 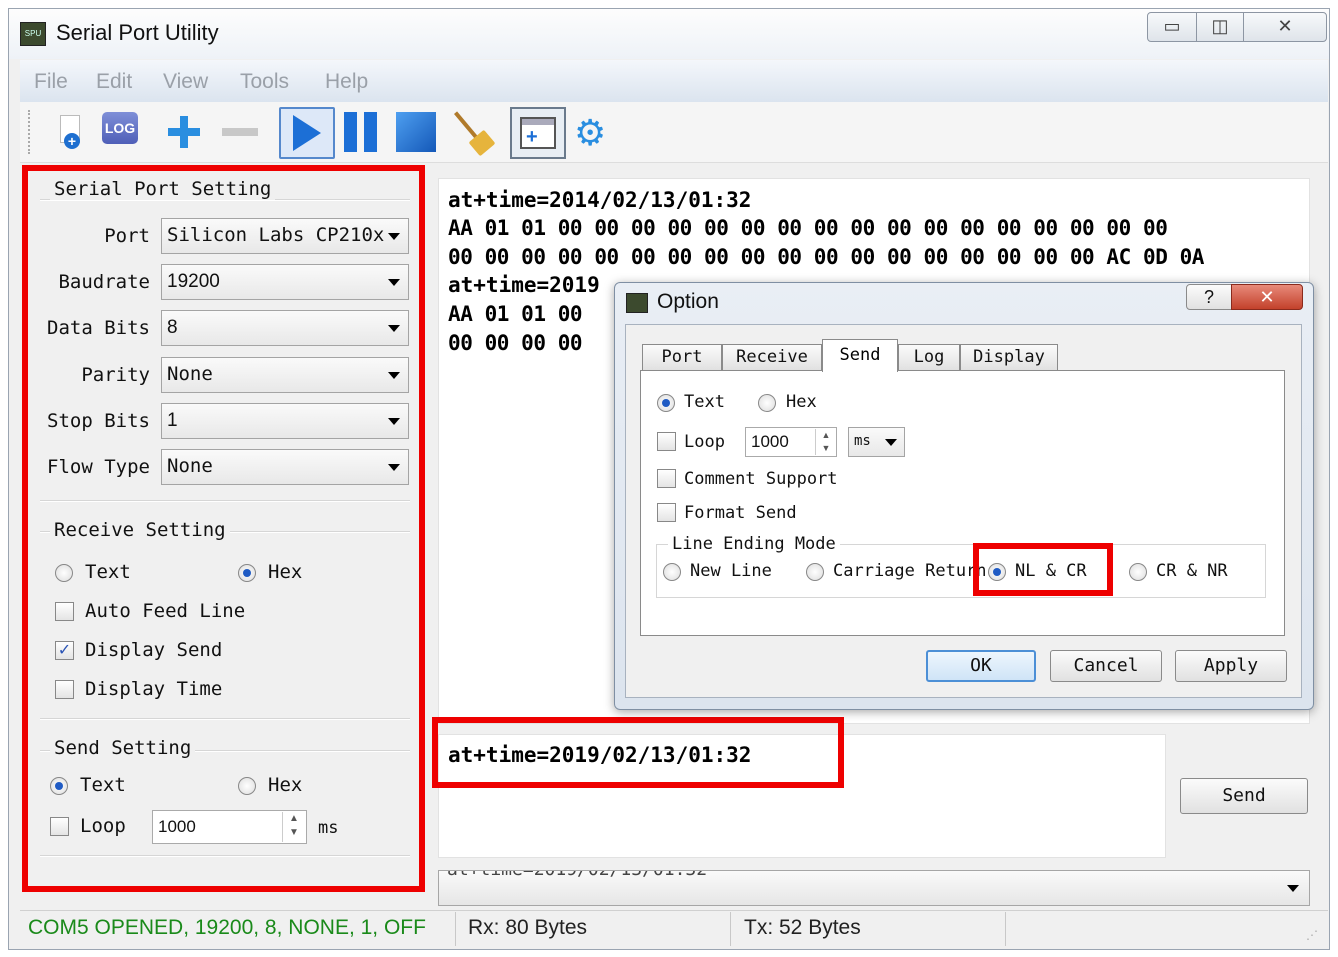 I want to click on option-hex-label: Hex, so click(x=801, y=402).